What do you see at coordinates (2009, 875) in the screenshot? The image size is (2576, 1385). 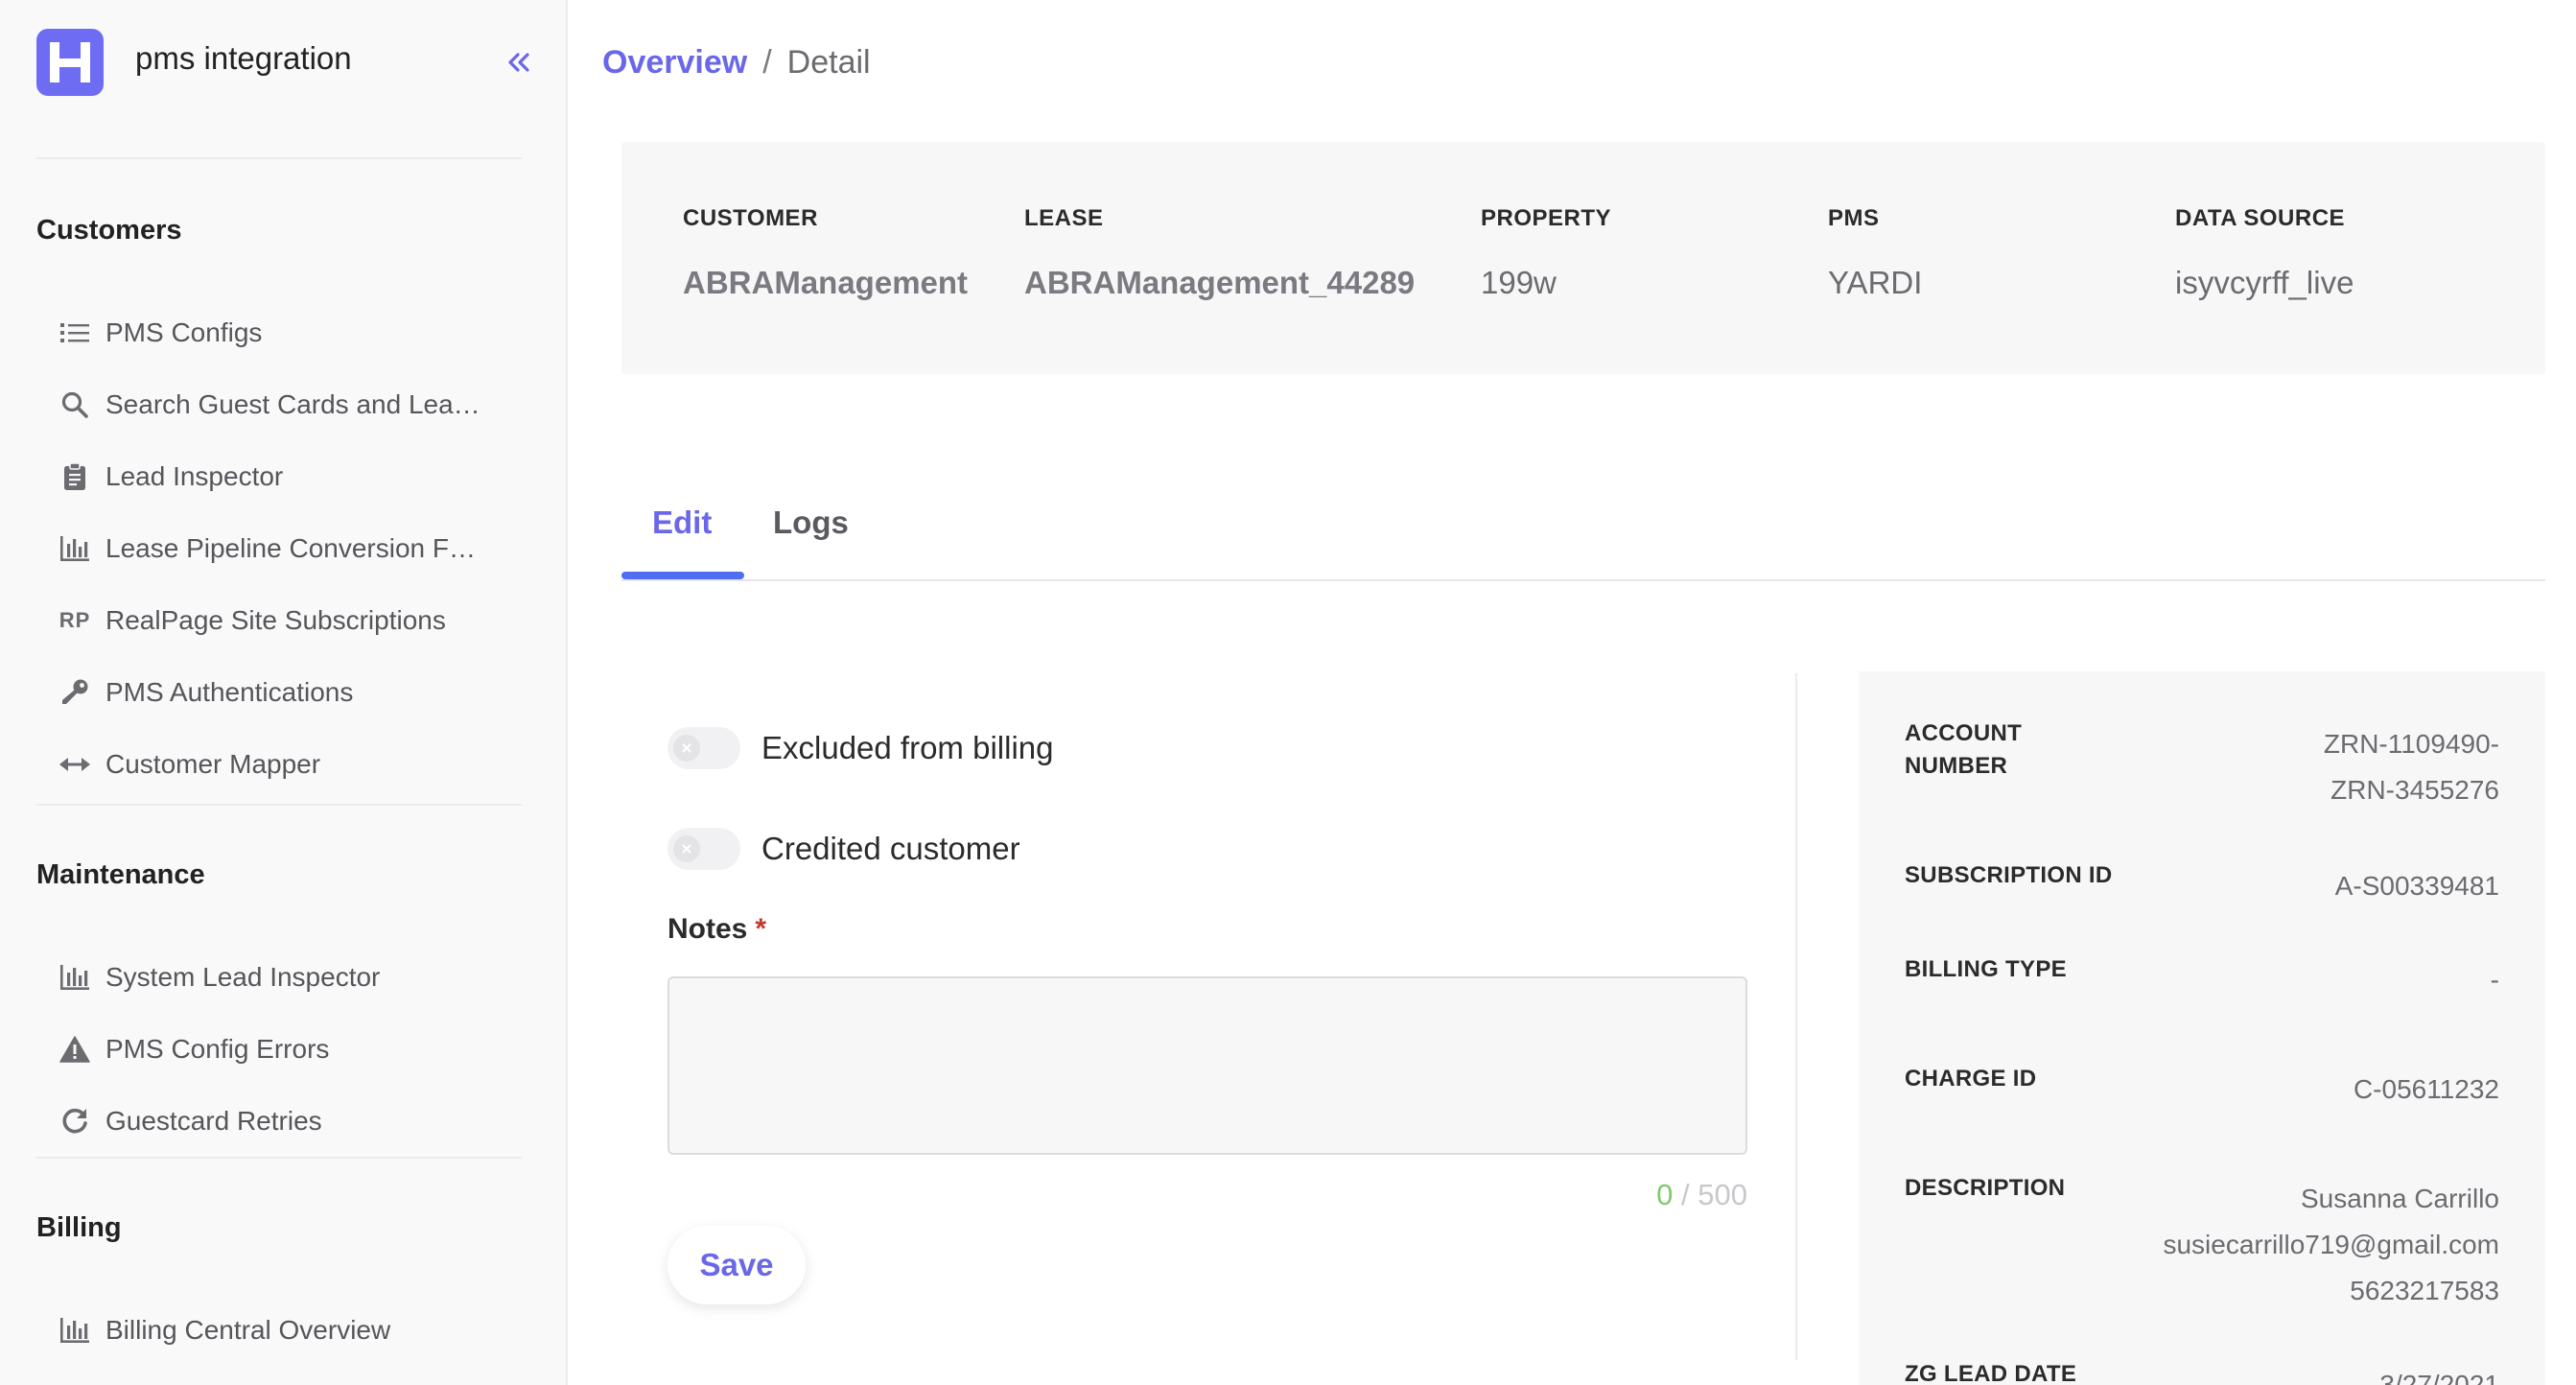 I see `subscription-id-label: SUBSCRIPTION ID` at bounding box center [2009, 875].